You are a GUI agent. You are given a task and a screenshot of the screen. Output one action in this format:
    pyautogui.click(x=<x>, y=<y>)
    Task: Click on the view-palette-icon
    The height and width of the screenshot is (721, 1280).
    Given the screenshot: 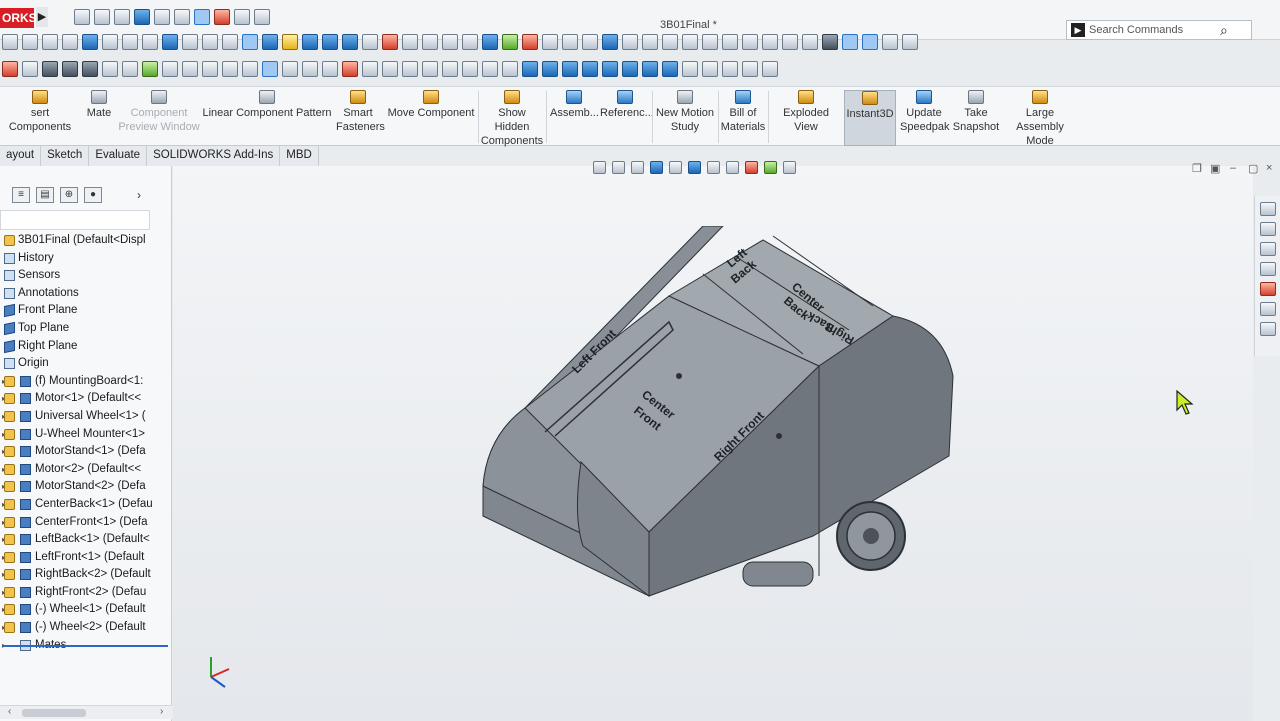 What is the action you would take?
    pyautogui.click(x=1267, y=269)
    